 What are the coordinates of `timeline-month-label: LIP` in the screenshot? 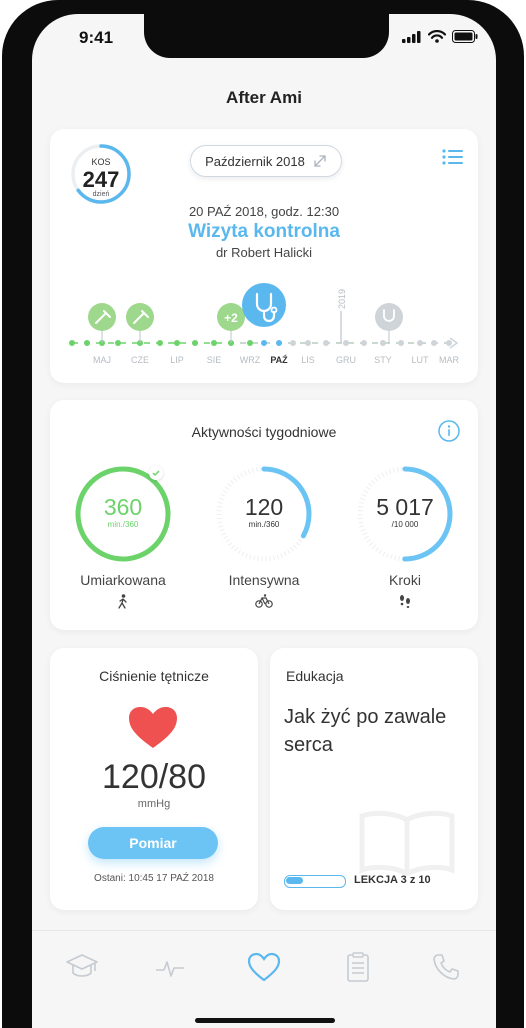 It's located at (177, 360).